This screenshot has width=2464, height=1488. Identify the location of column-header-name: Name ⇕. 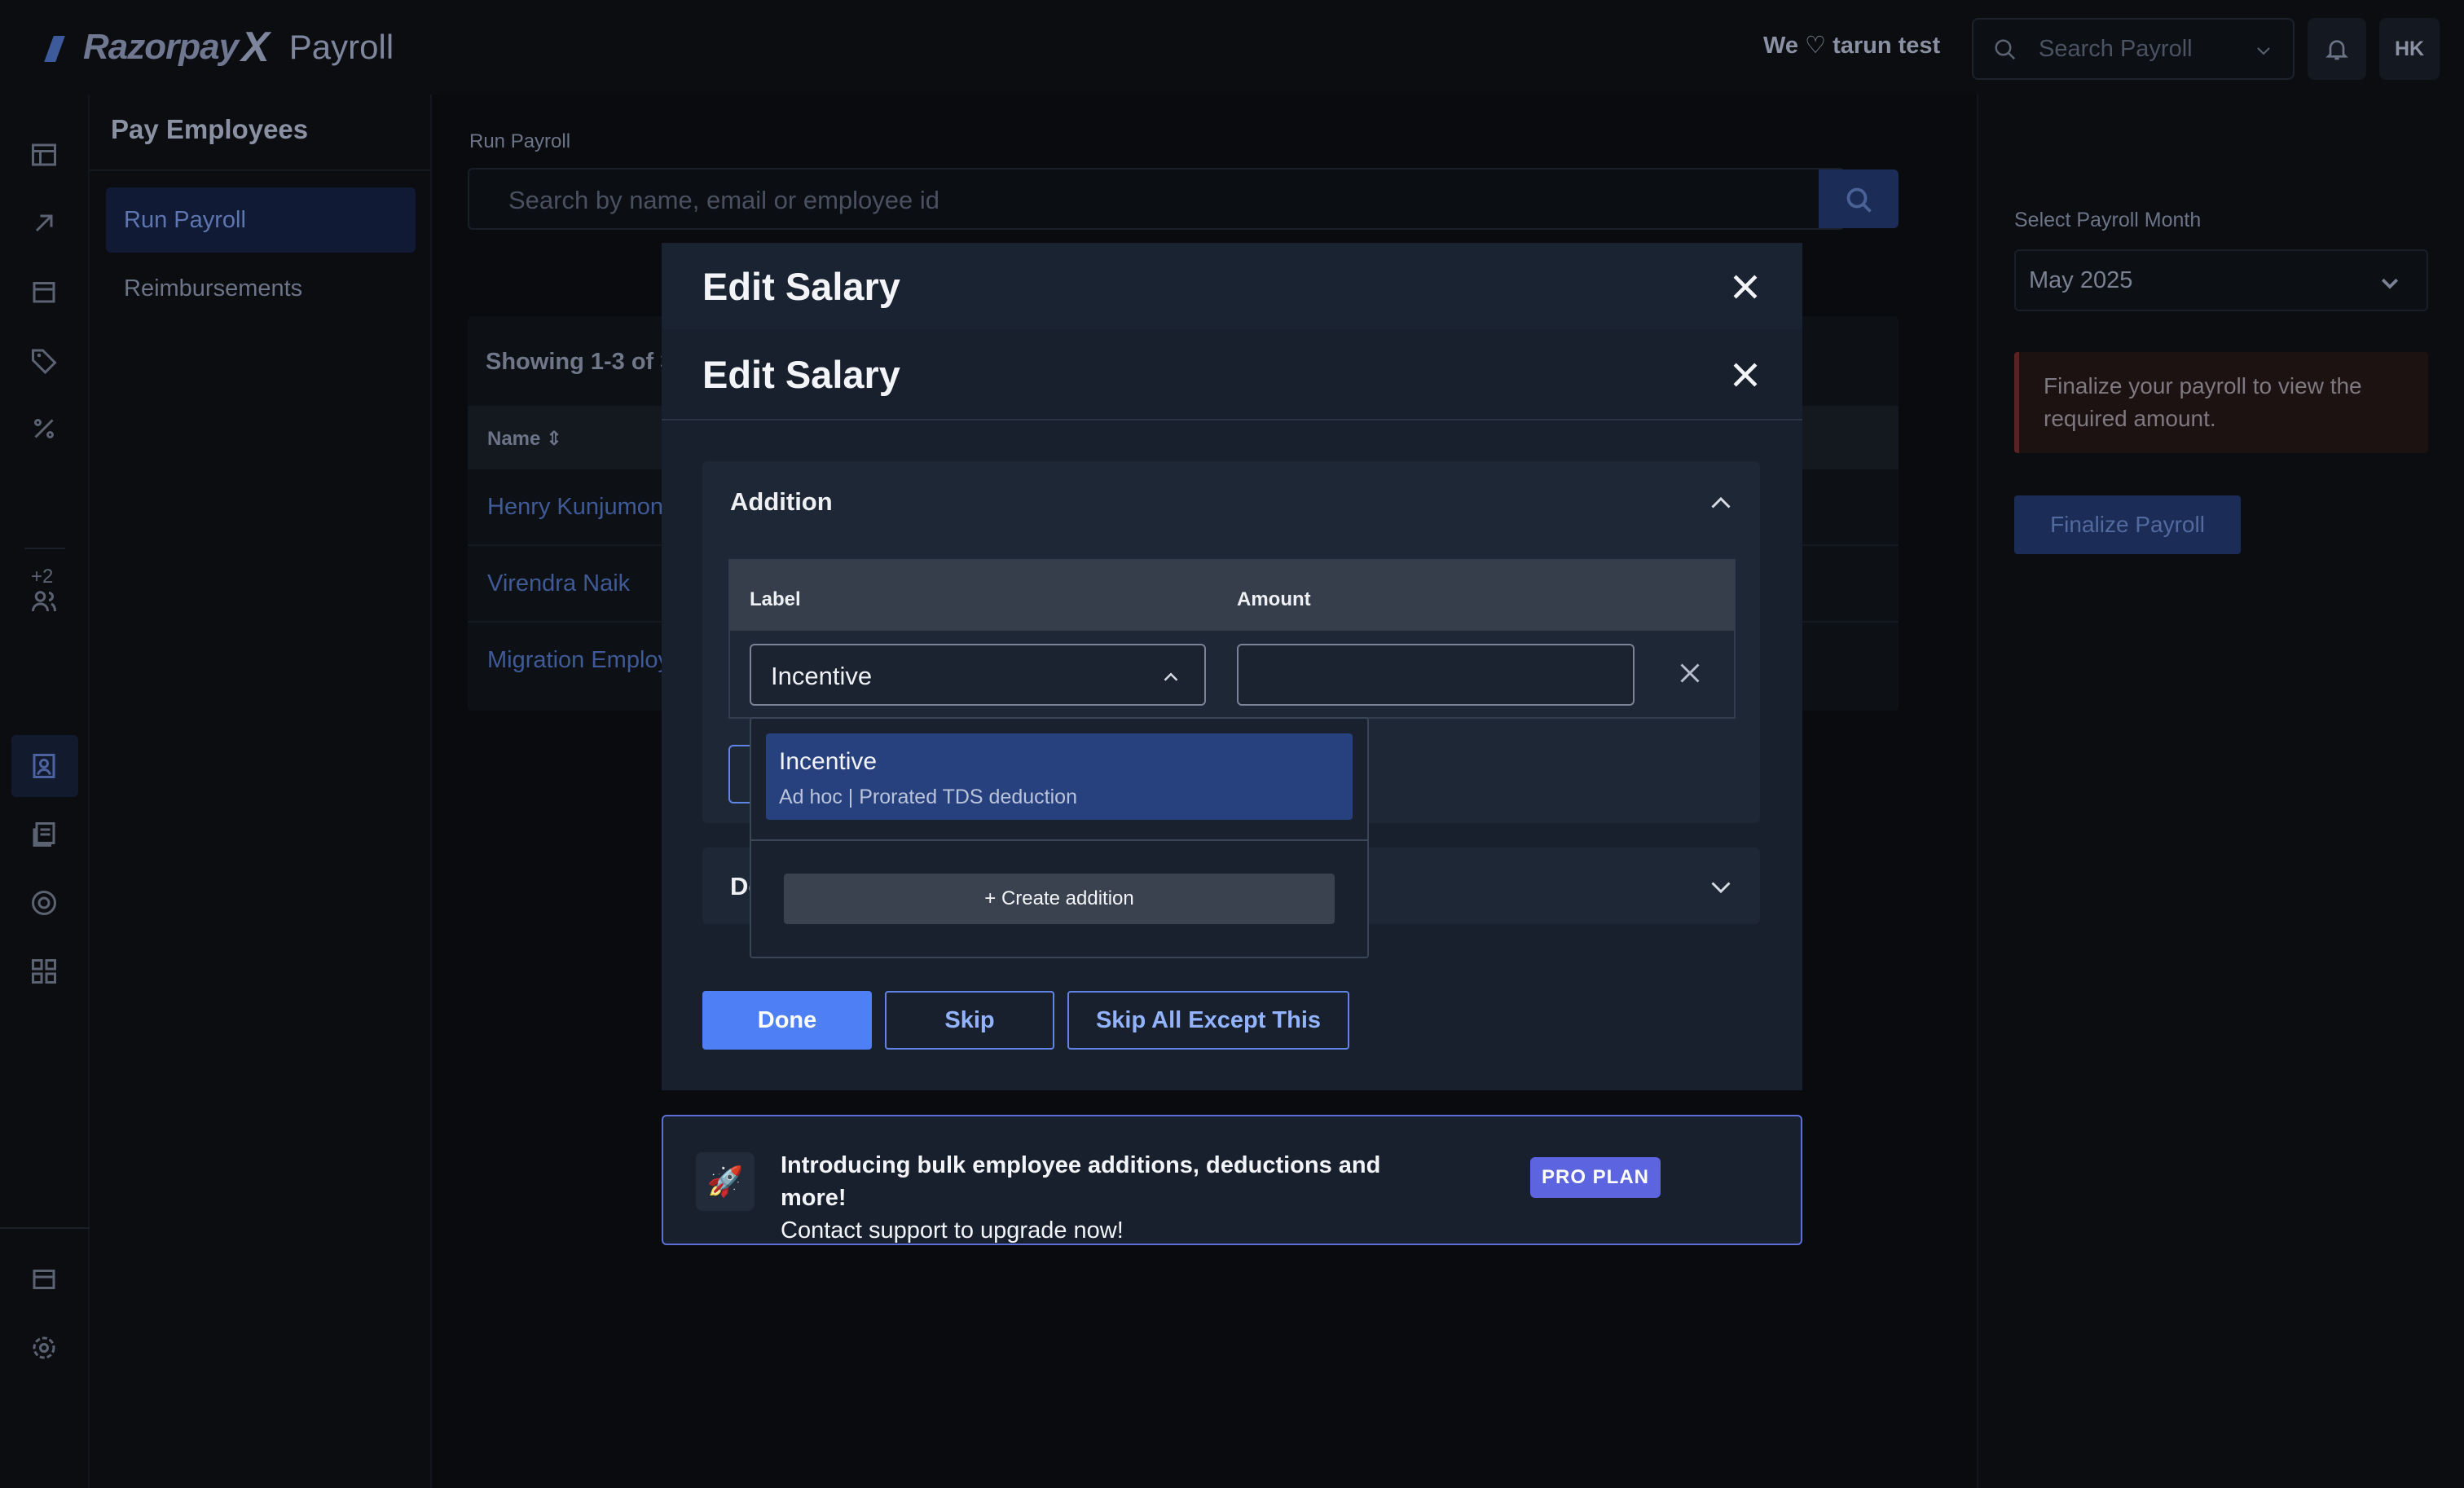
(524, 439).